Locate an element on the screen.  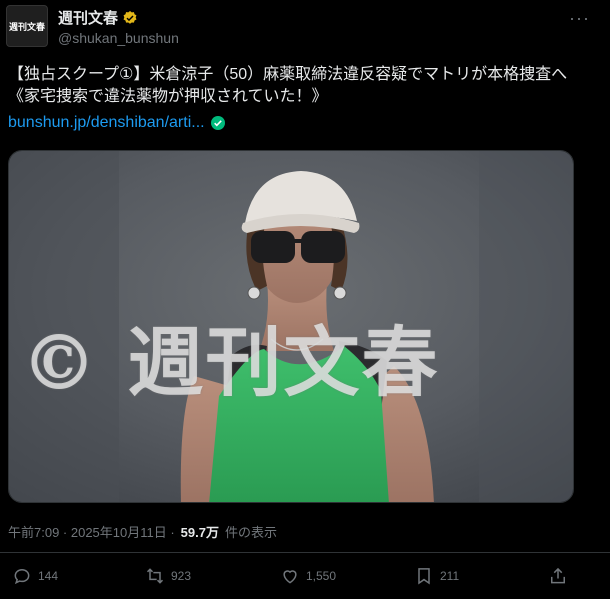
image-watermark: © 週刊文春 is located at coordinates (230, 362).